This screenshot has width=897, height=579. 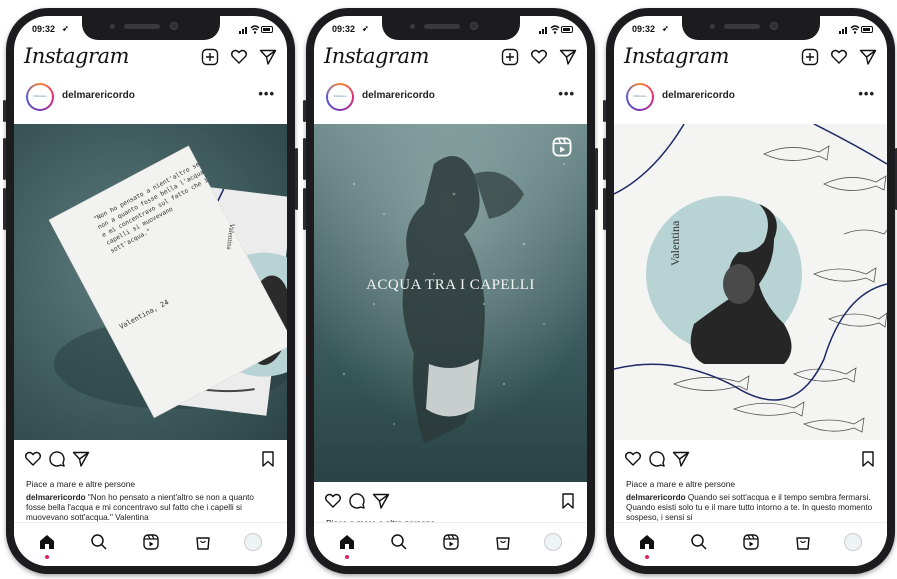 What do you see at coordinates (562, 147) in the screenshot?
I see `reels-badge-icon` at bounding box center [562, 147].